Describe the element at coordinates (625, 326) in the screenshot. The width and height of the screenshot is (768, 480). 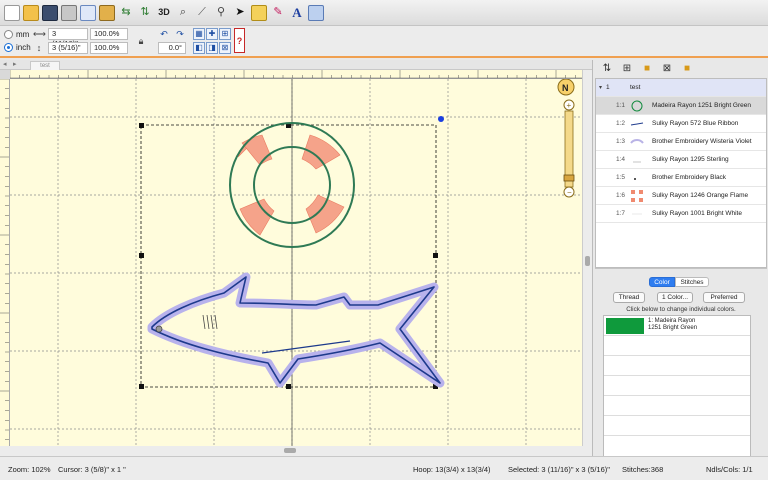
I see `color-swatch` at that location.